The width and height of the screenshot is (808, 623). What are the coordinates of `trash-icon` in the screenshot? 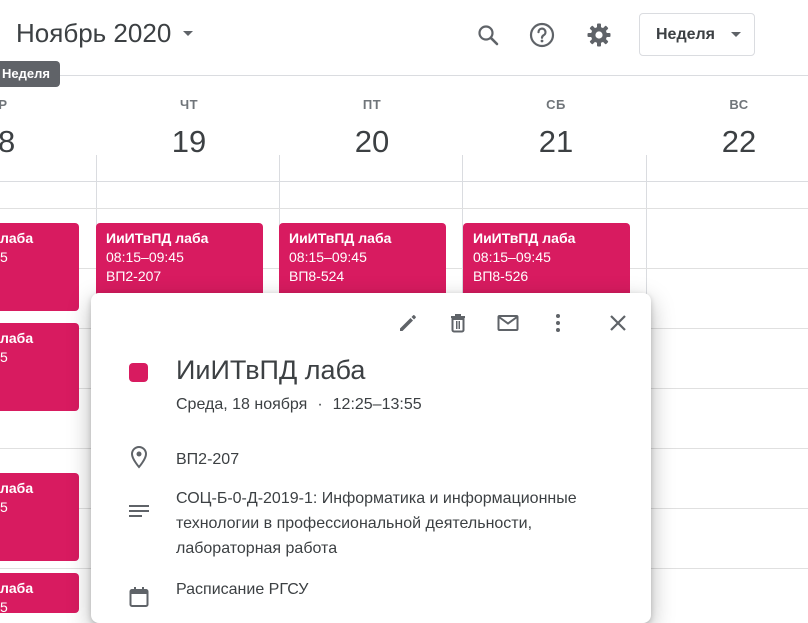 It's located at (458, 323).